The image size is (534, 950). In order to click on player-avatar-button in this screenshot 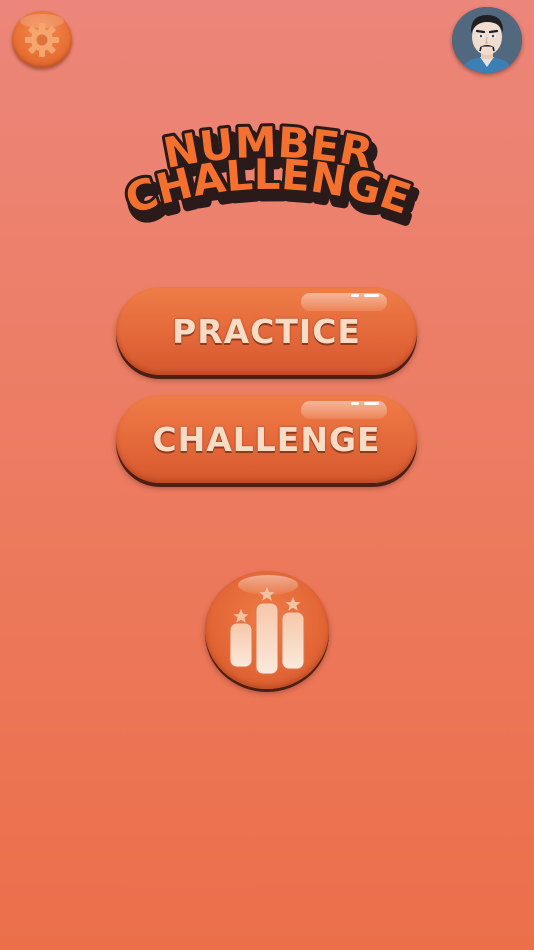, I will do `click(487, 40)`.